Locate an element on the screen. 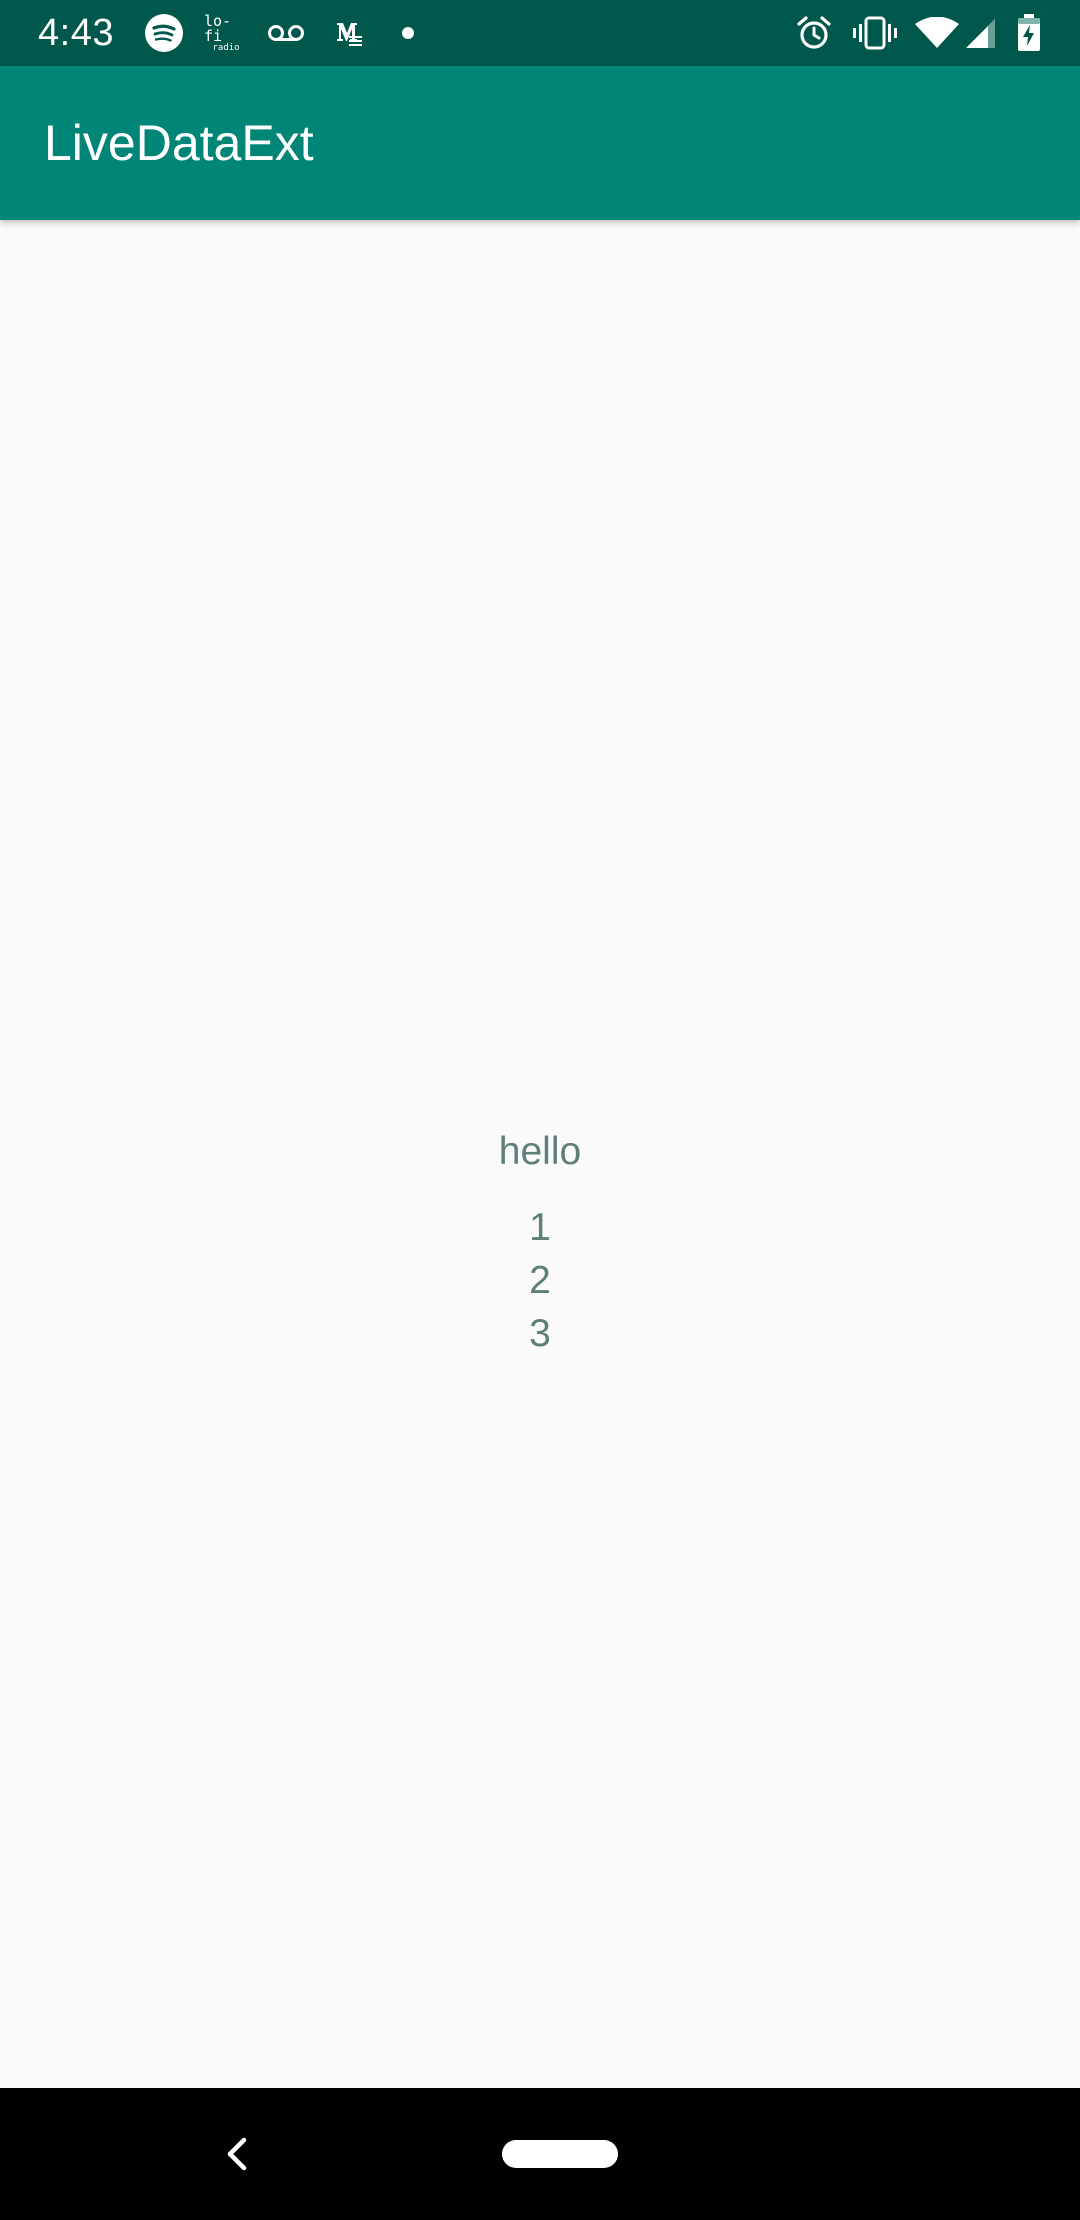 The image size is (1080, 2220). list-item: 3 is located at coordinates (540, 1333).